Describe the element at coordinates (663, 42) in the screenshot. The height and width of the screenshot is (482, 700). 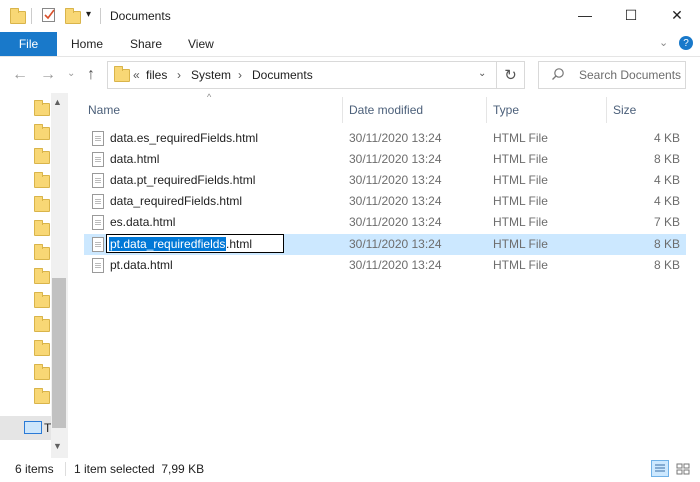
I see `chevron-down-icon: ⌄` at that location.